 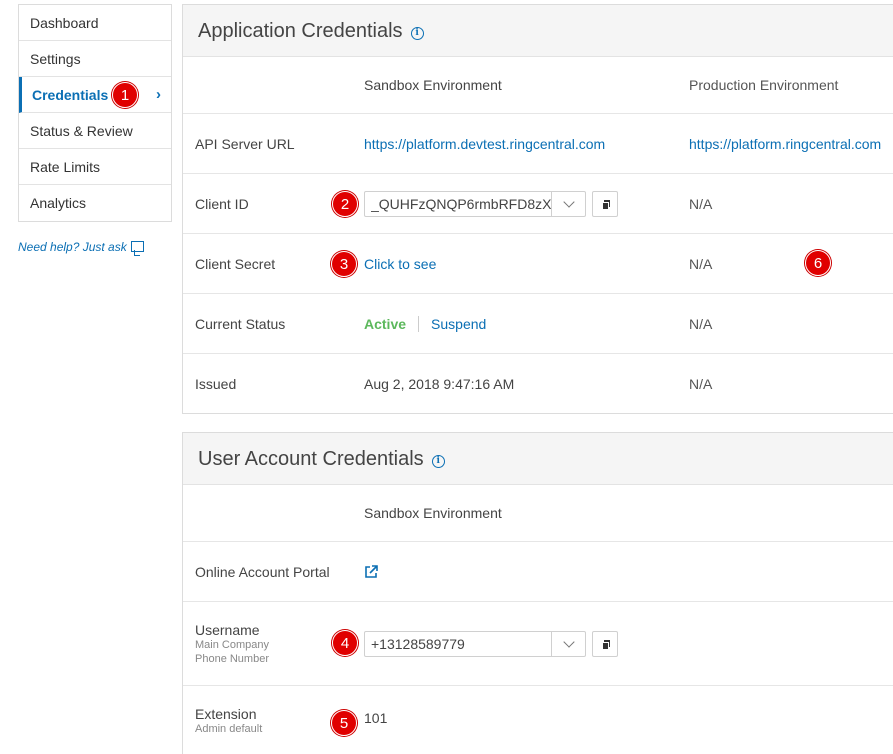 I want to click on client-id-value: _QUHFzQNQP6rmbRFD8zXg, so click(x=461, y=203).